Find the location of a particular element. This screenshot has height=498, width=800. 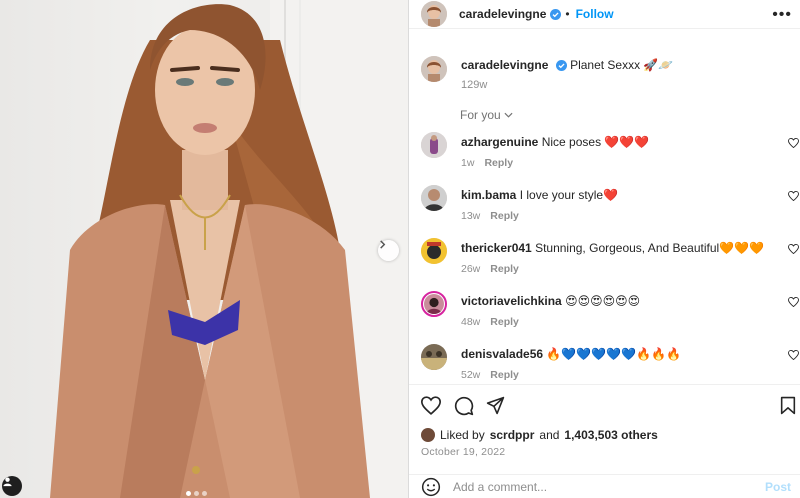

comment-item: azhargenuine Nice poses ❤️❤️❤️ 1w Reply is located at coordinates (610, 150).